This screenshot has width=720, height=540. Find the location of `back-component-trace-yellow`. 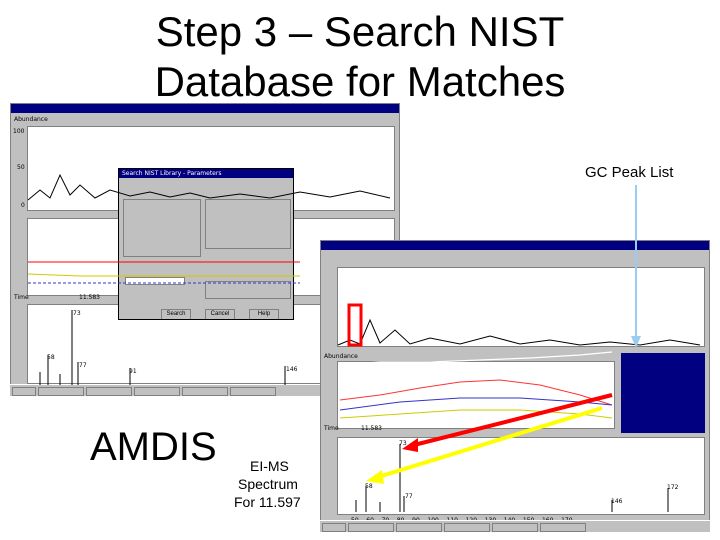

back-component-trace-yellow is located at coordinates (163, 275).